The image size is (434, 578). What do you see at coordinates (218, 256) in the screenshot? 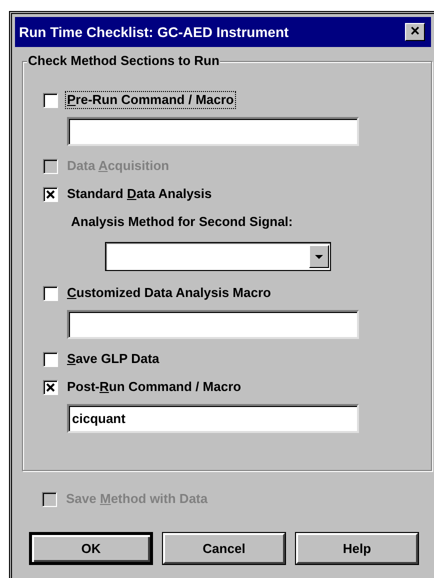
I see `dropdown-field` at bounding box center [218, 256].